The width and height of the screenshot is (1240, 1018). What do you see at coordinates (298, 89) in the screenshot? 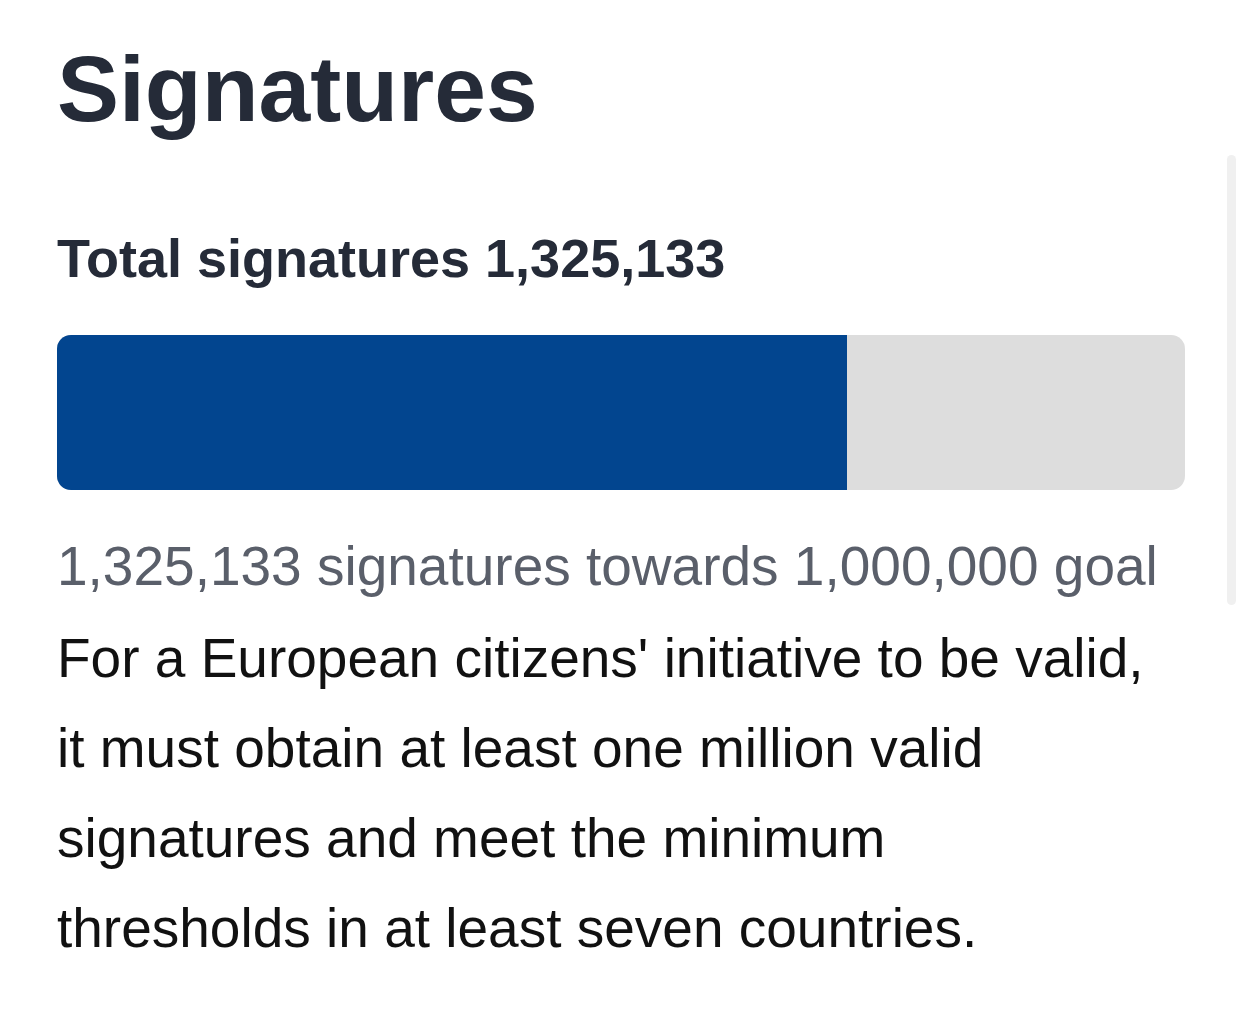
I see `section-heading: Signatures` at bounding box center [298, 89].